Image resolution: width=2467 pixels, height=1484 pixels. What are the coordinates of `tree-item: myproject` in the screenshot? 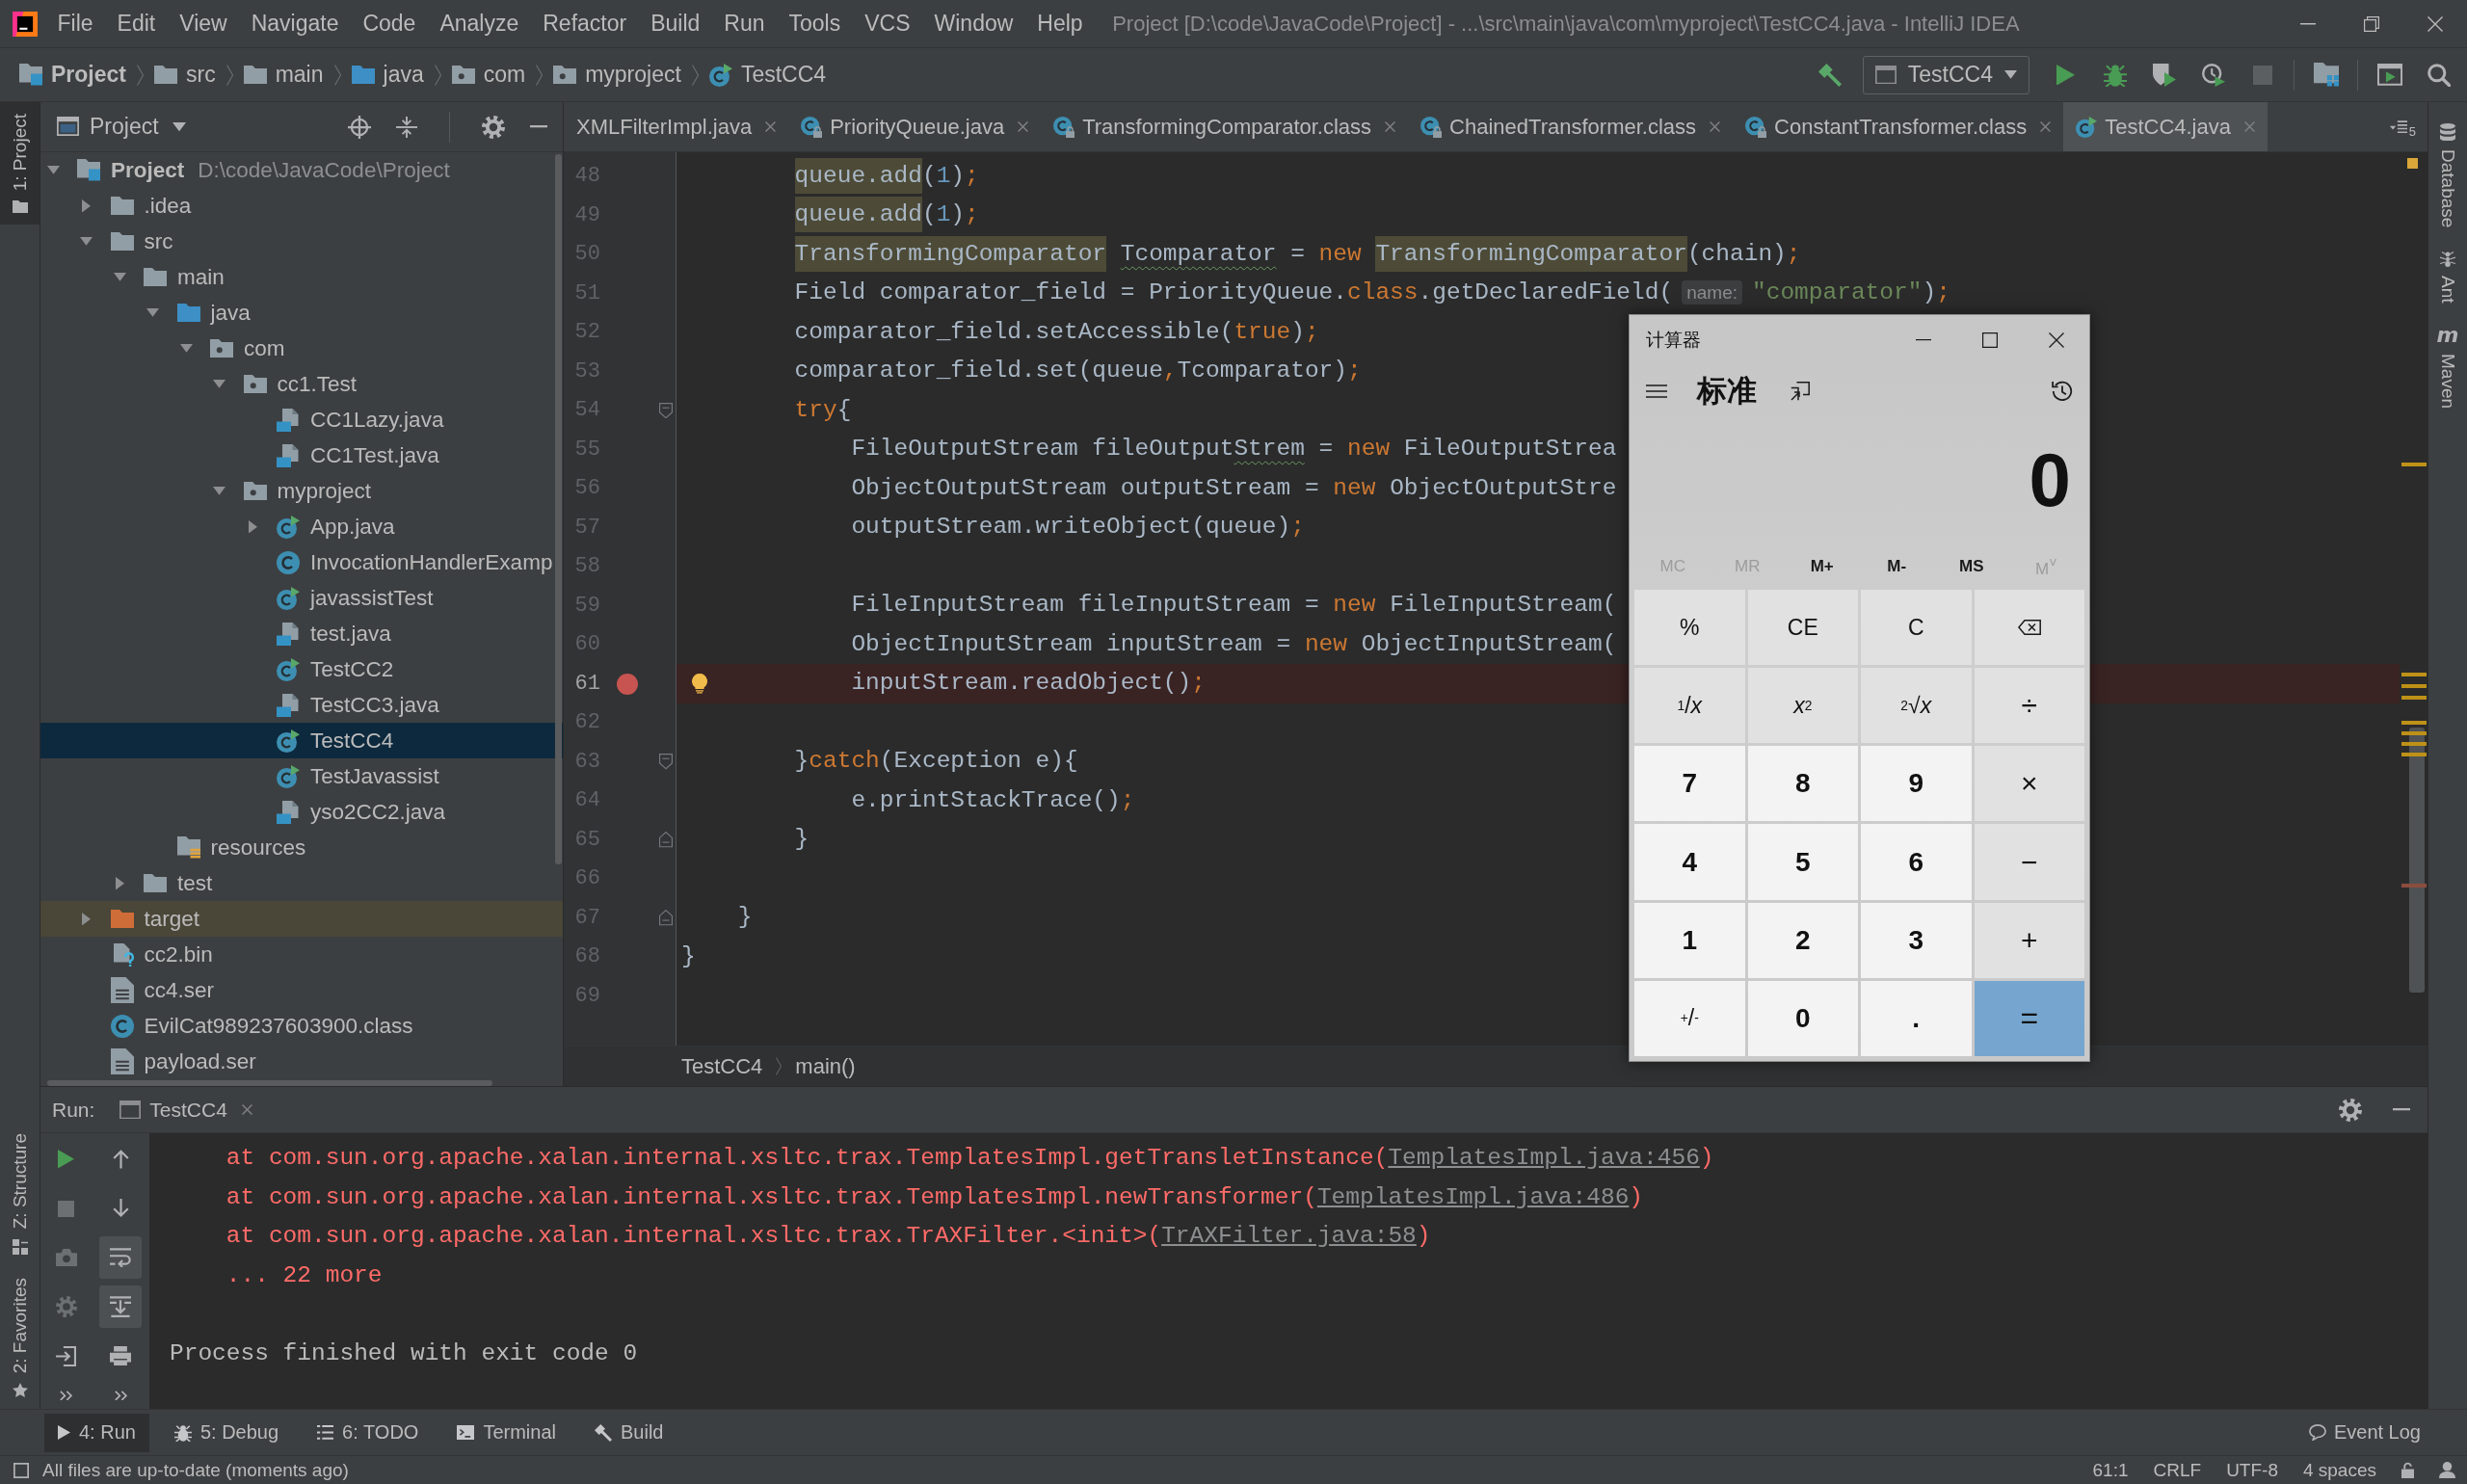 It's located at (301, 491).